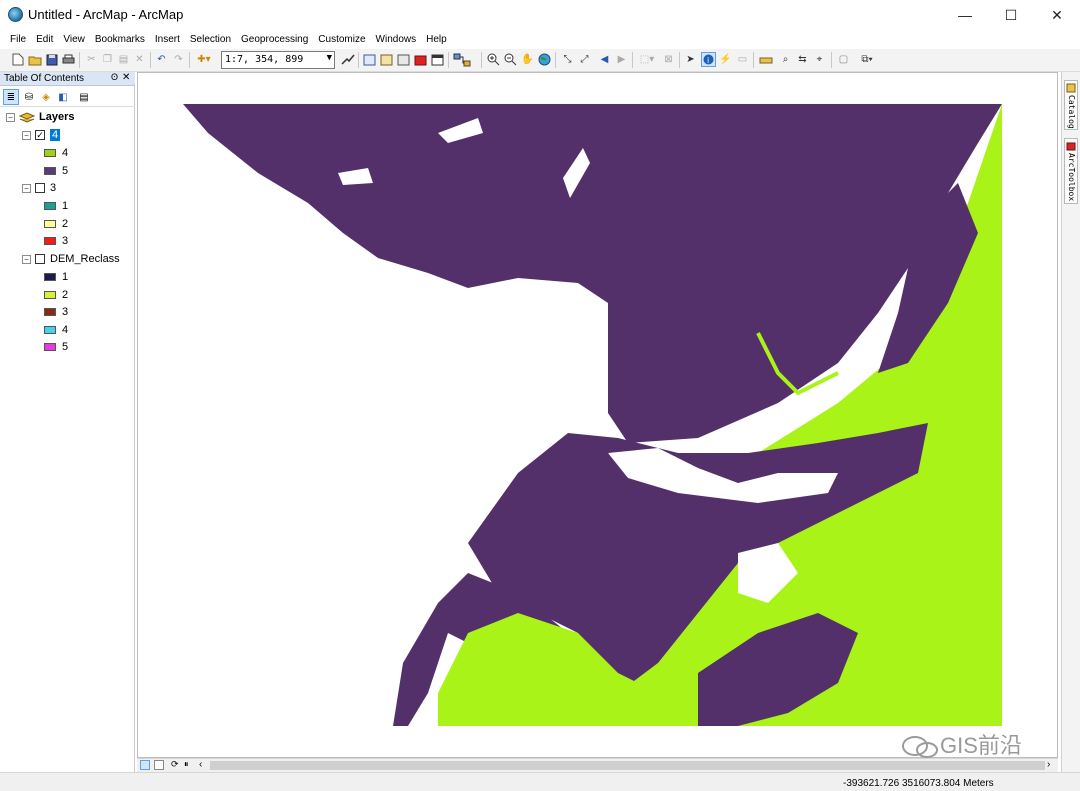 This screenshot has height=791, width=1080. What do you see at coordinates (18, 39) in the screenshot?
I see `menu-file: File` at bounding box center [18, 39].